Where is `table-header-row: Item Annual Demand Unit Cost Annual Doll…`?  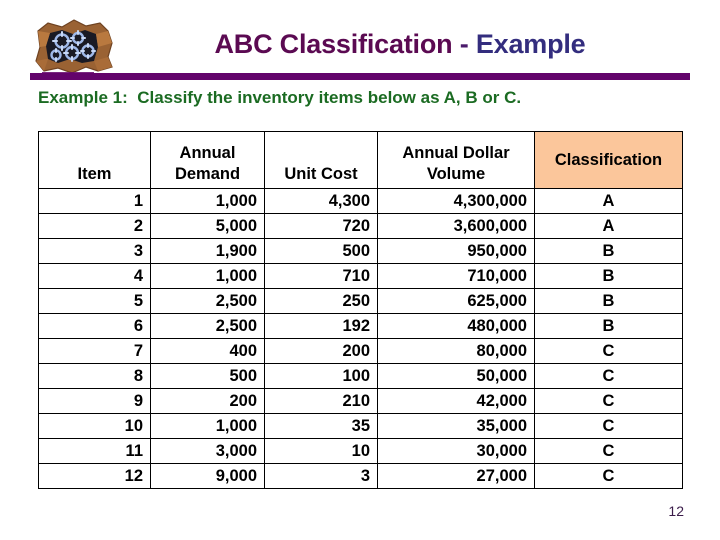
table-header-row: Item Annual Demand Unit Cost Annual Doll… is located at coordinates (360, 160).